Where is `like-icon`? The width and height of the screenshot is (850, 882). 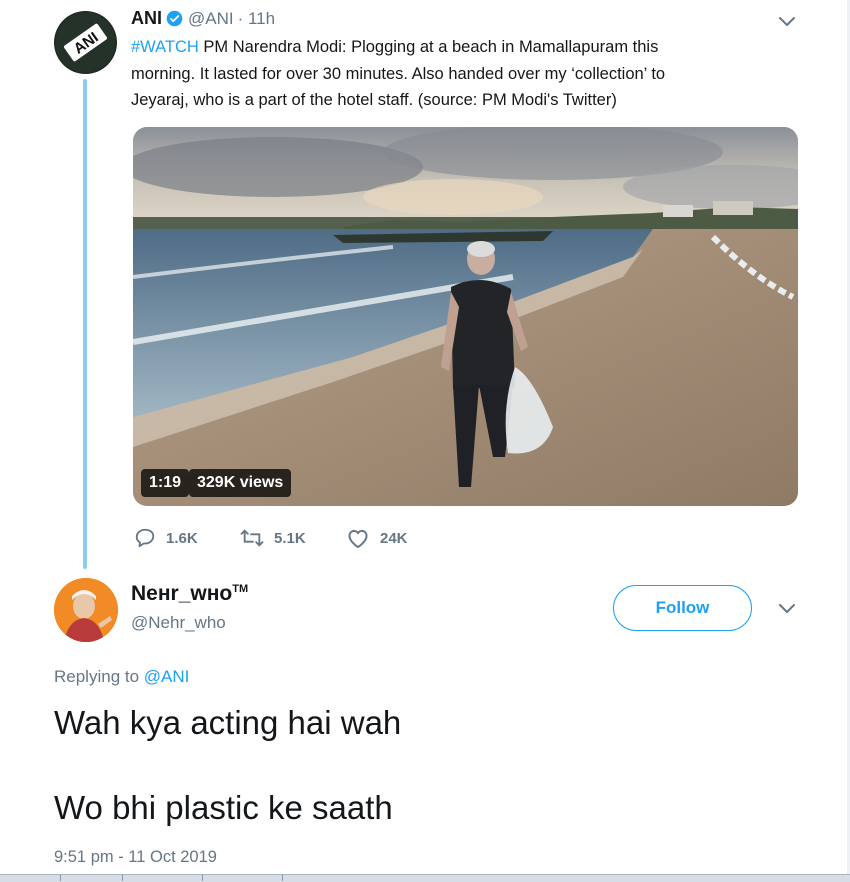 like-icon is located at coordinates (358, 538).